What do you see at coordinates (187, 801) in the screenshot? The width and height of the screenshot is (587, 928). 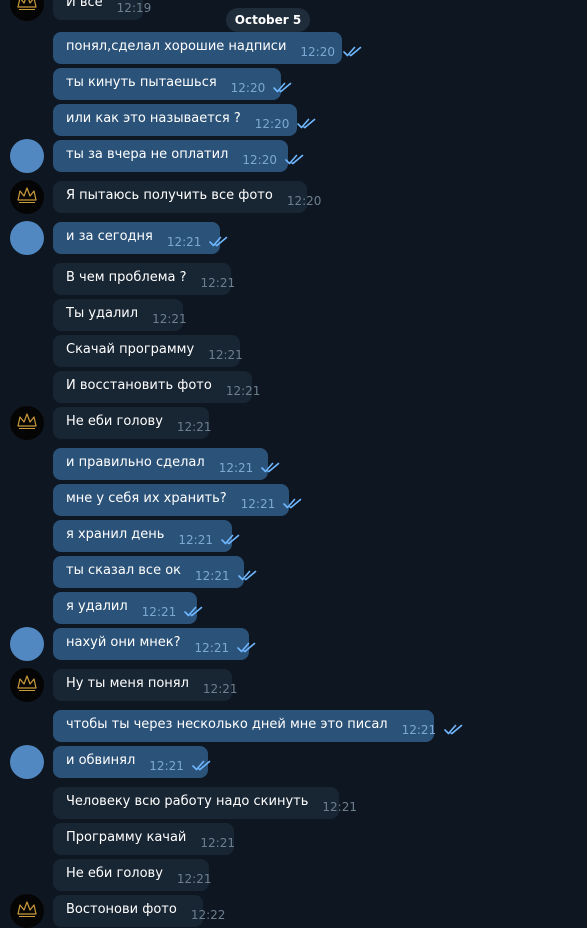 I see `message-text: Человеку всю работу надо скинуть` at bounding box center [187, 801].